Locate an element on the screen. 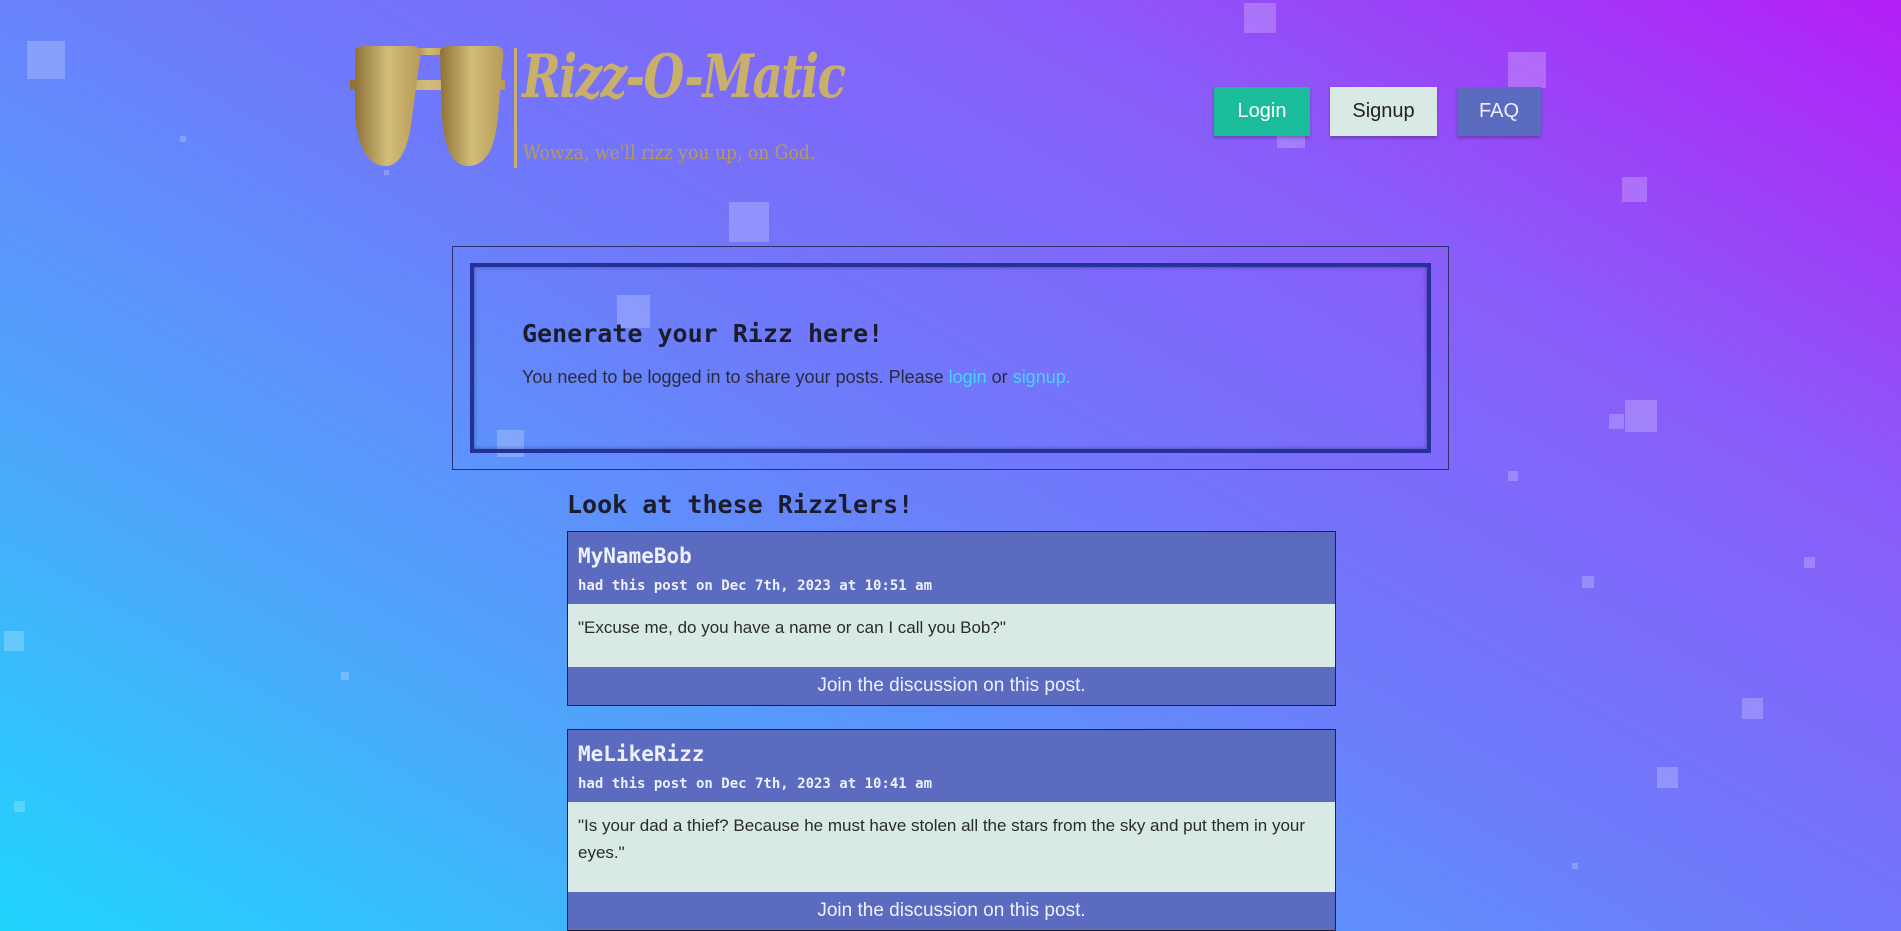 The width and height of the screenshot is (1901, 931). faq-button: FAQ is located at coordinates (1499, 111).